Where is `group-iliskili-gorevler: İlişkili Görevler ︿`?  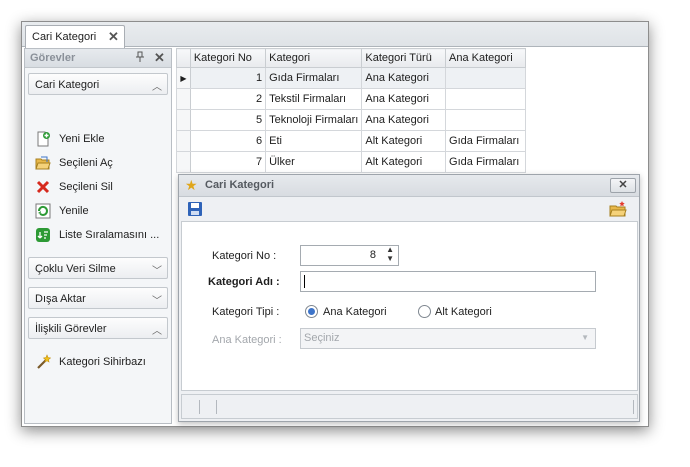
group-iliskili-gorevler: İlişkili Görevler ︿ is located at coordinates (98, 328).